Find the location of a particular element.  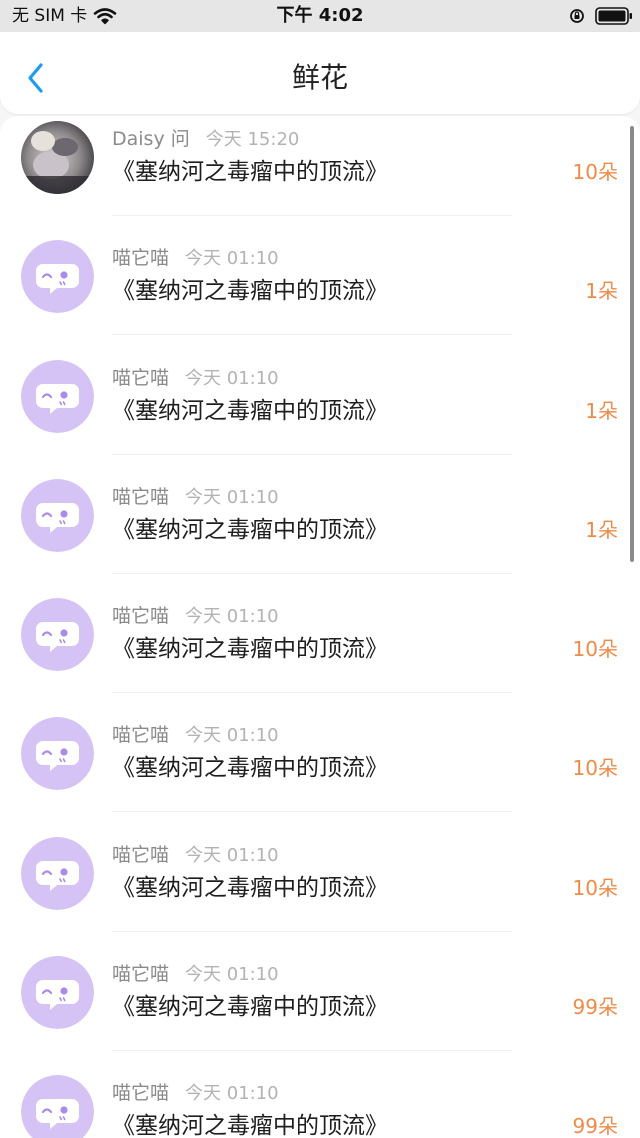

orientation-lock-icon is located at coordinates (577, 18).